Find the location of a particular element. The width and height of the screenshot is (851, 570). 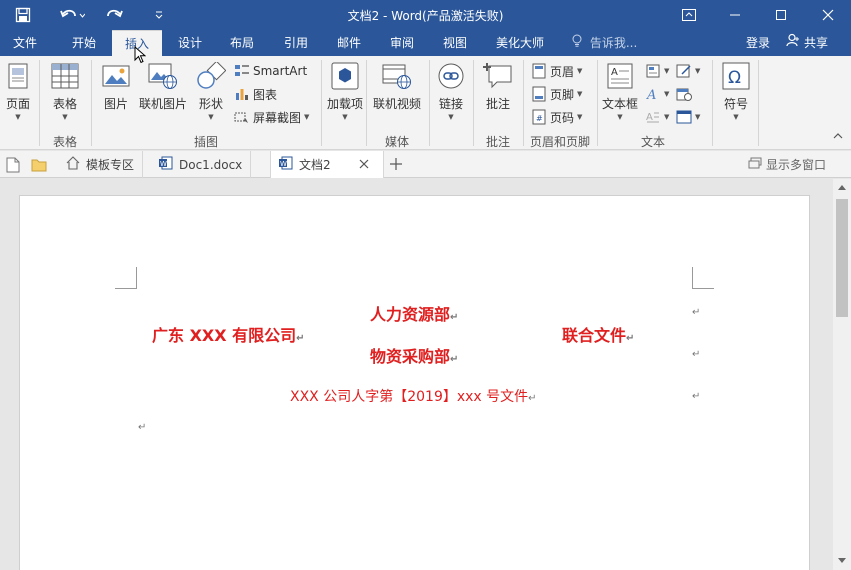

page-number-icon: # is located at coordinates (539, 117).